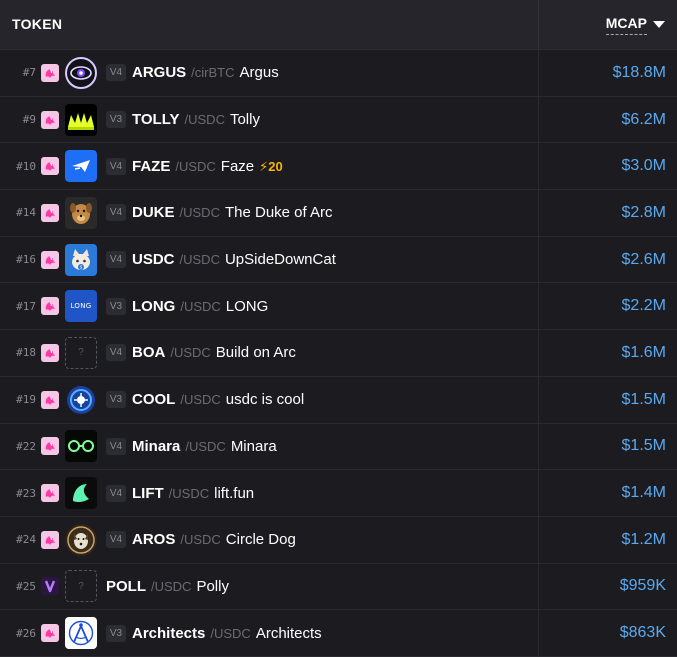 The width and height of the screenshot is (677, 657). What do you see at coordinates (212, 586) in the screenshot?
I see `token-name: Polly` at bounding box center [212, 586].